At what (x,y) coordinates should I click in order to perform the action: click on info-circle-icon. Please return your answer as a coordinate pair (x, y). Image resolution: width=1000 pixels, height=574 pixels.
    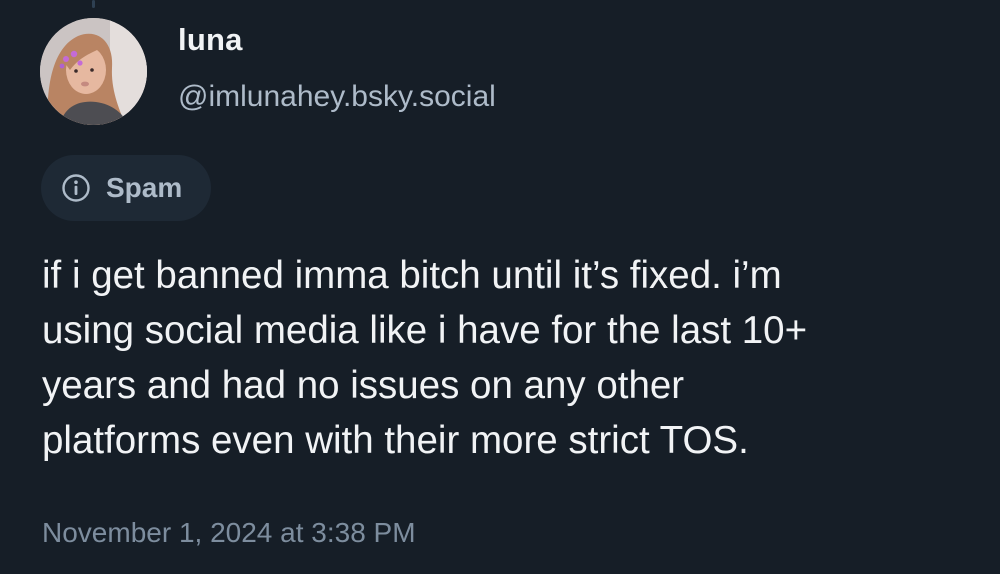
    Looking at the image, I should click on (76, 188).